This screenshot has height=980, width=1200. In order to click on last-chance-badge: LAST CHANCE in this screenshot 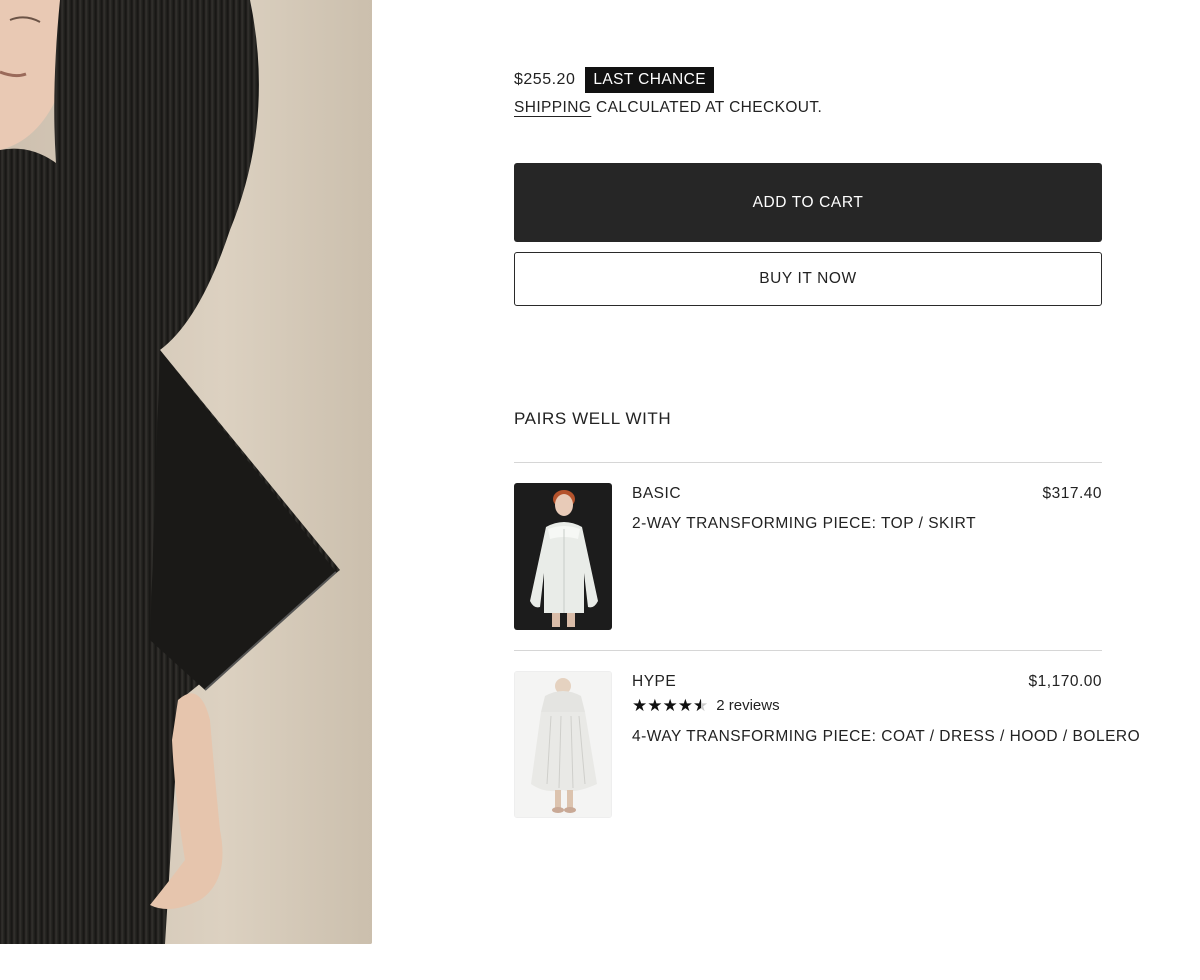, I will do `click(649, 80)`.